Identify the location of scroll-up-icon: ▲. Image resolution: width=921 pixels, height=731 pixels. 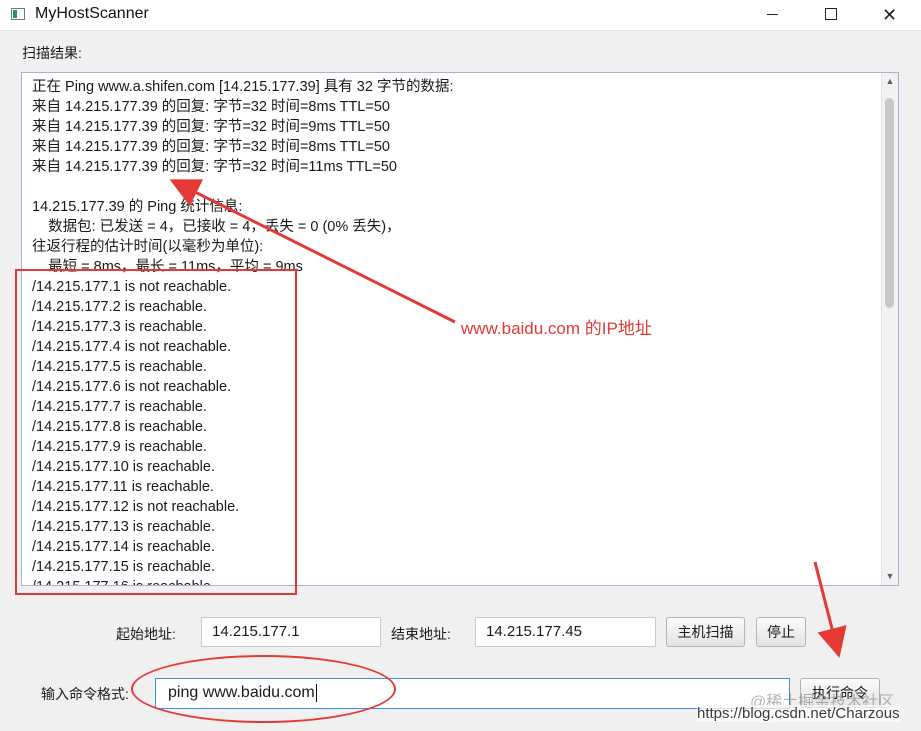
(890, 81).